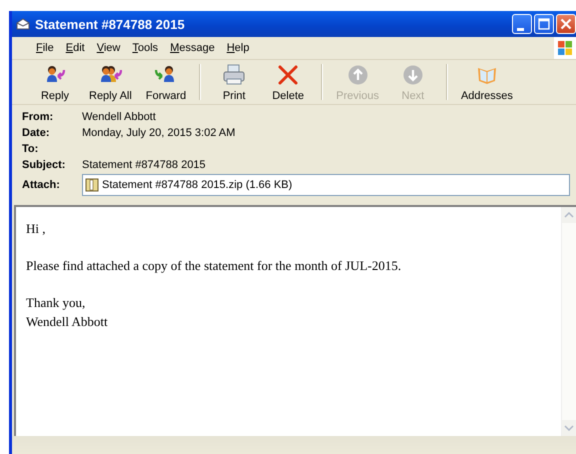 Image resolution: width=576 pixels, height=454 pixels. What do you see at coordinates (36, 229) in the screenshot?
I see `message-line: Hi ,` at bounding box center [36, 229].